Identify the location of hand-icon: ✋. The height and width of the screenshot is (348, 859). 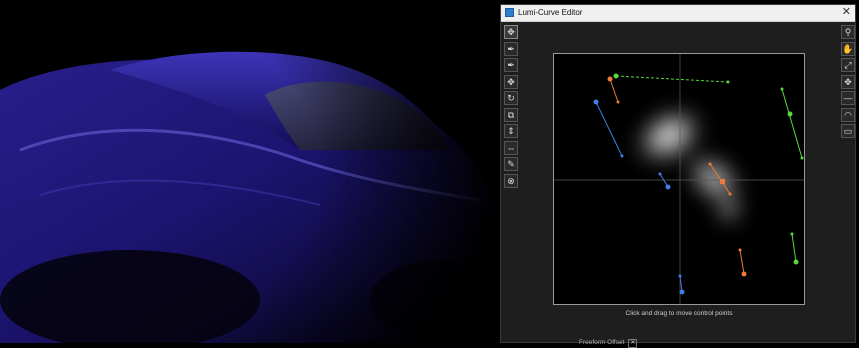
(848, 48).